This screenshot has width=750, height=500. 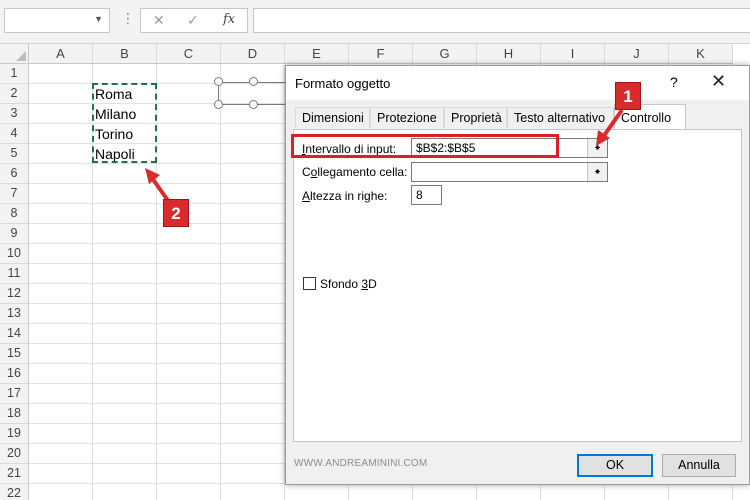 What do you see at coordinates (612, 123) in the screenshot?
I see `arrow-1-line` at bounding box center [612, 123].